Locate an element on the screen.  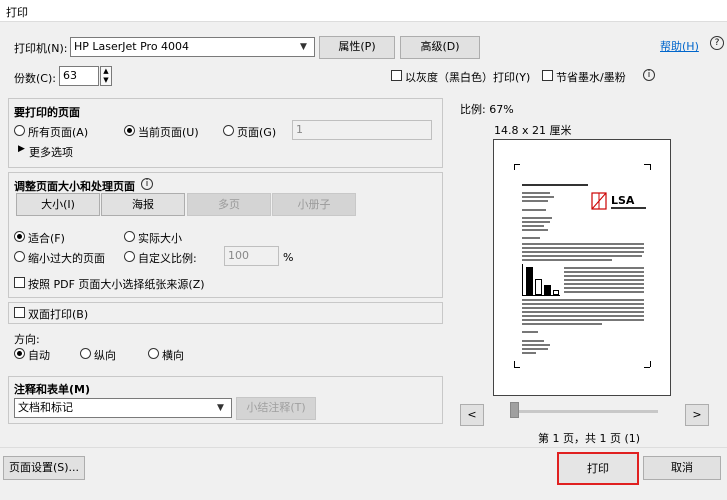
custom-scale-radio is located at coordinates (129, 256).